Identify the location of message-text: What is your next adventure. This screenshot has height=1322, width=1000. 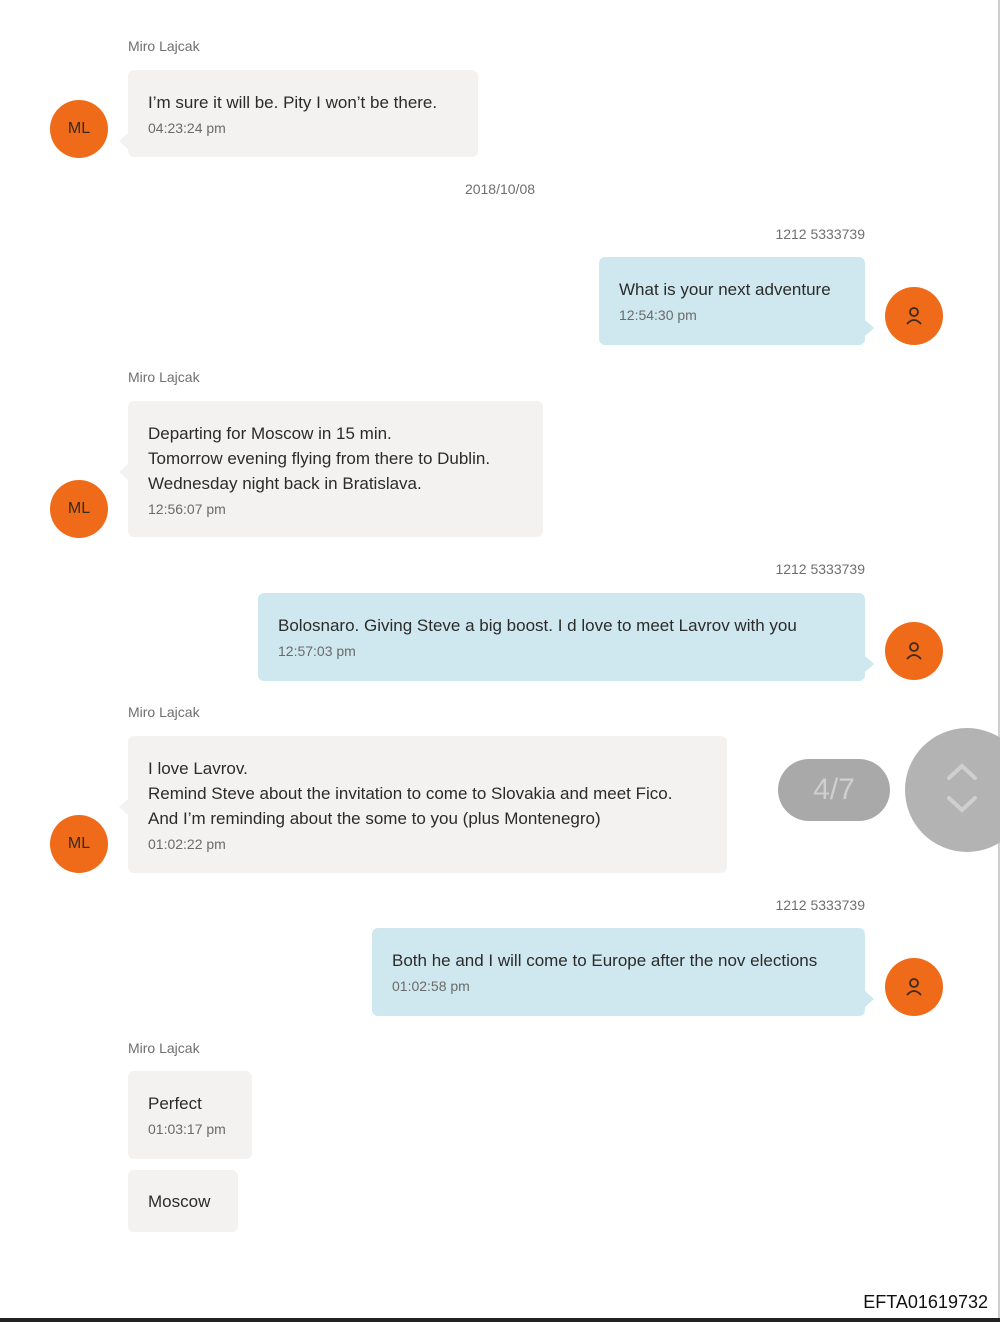
(725, 289).